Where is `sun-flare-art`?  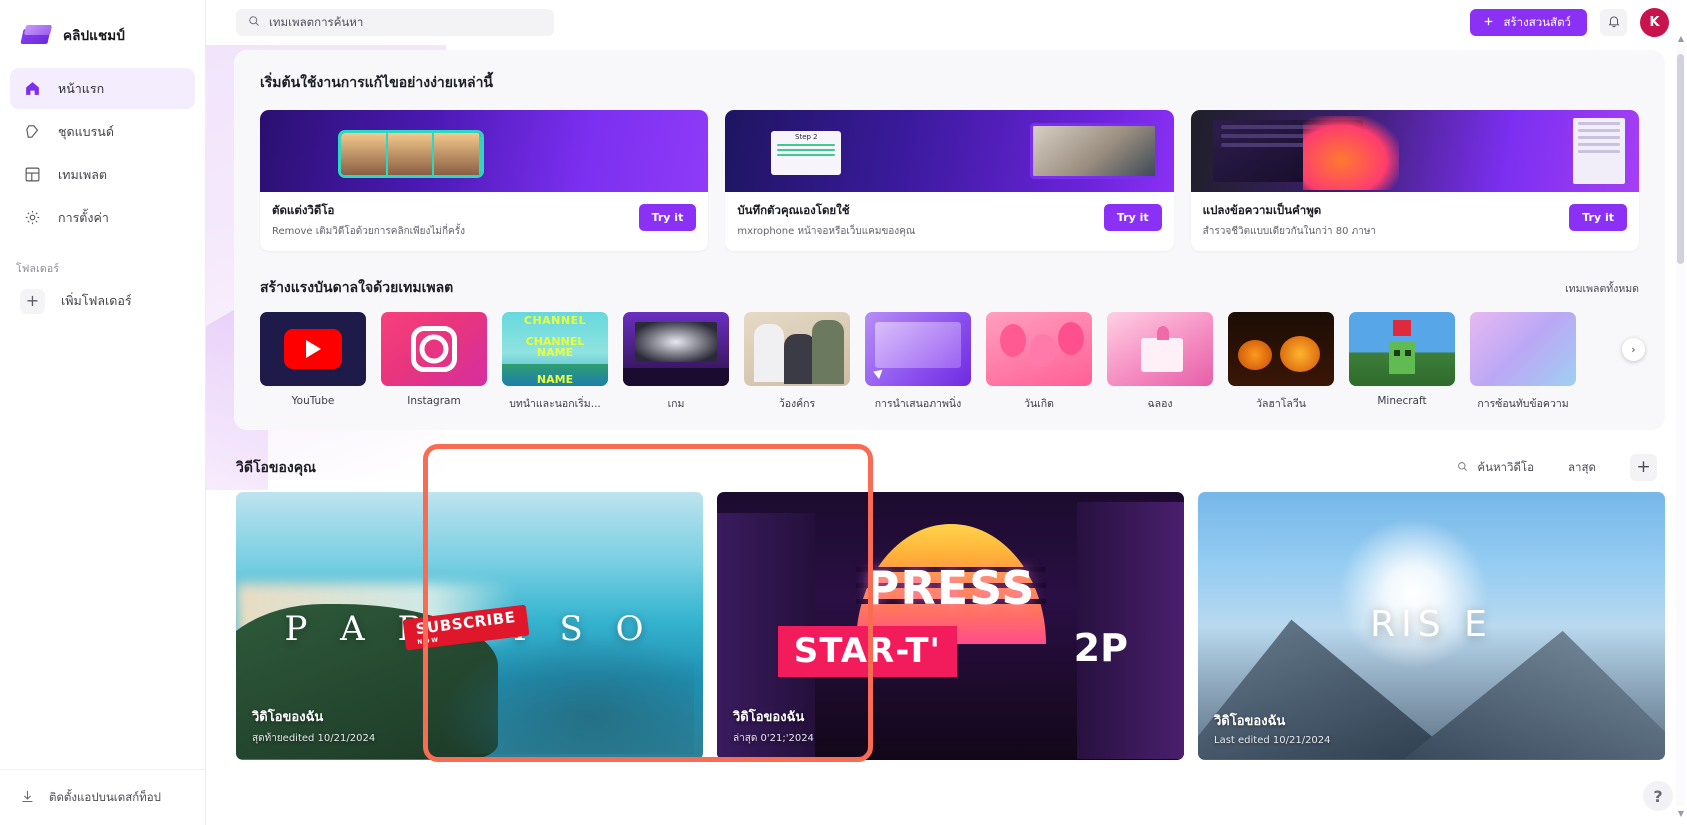
sun-flare-art is located at coordinates (1412, 592).